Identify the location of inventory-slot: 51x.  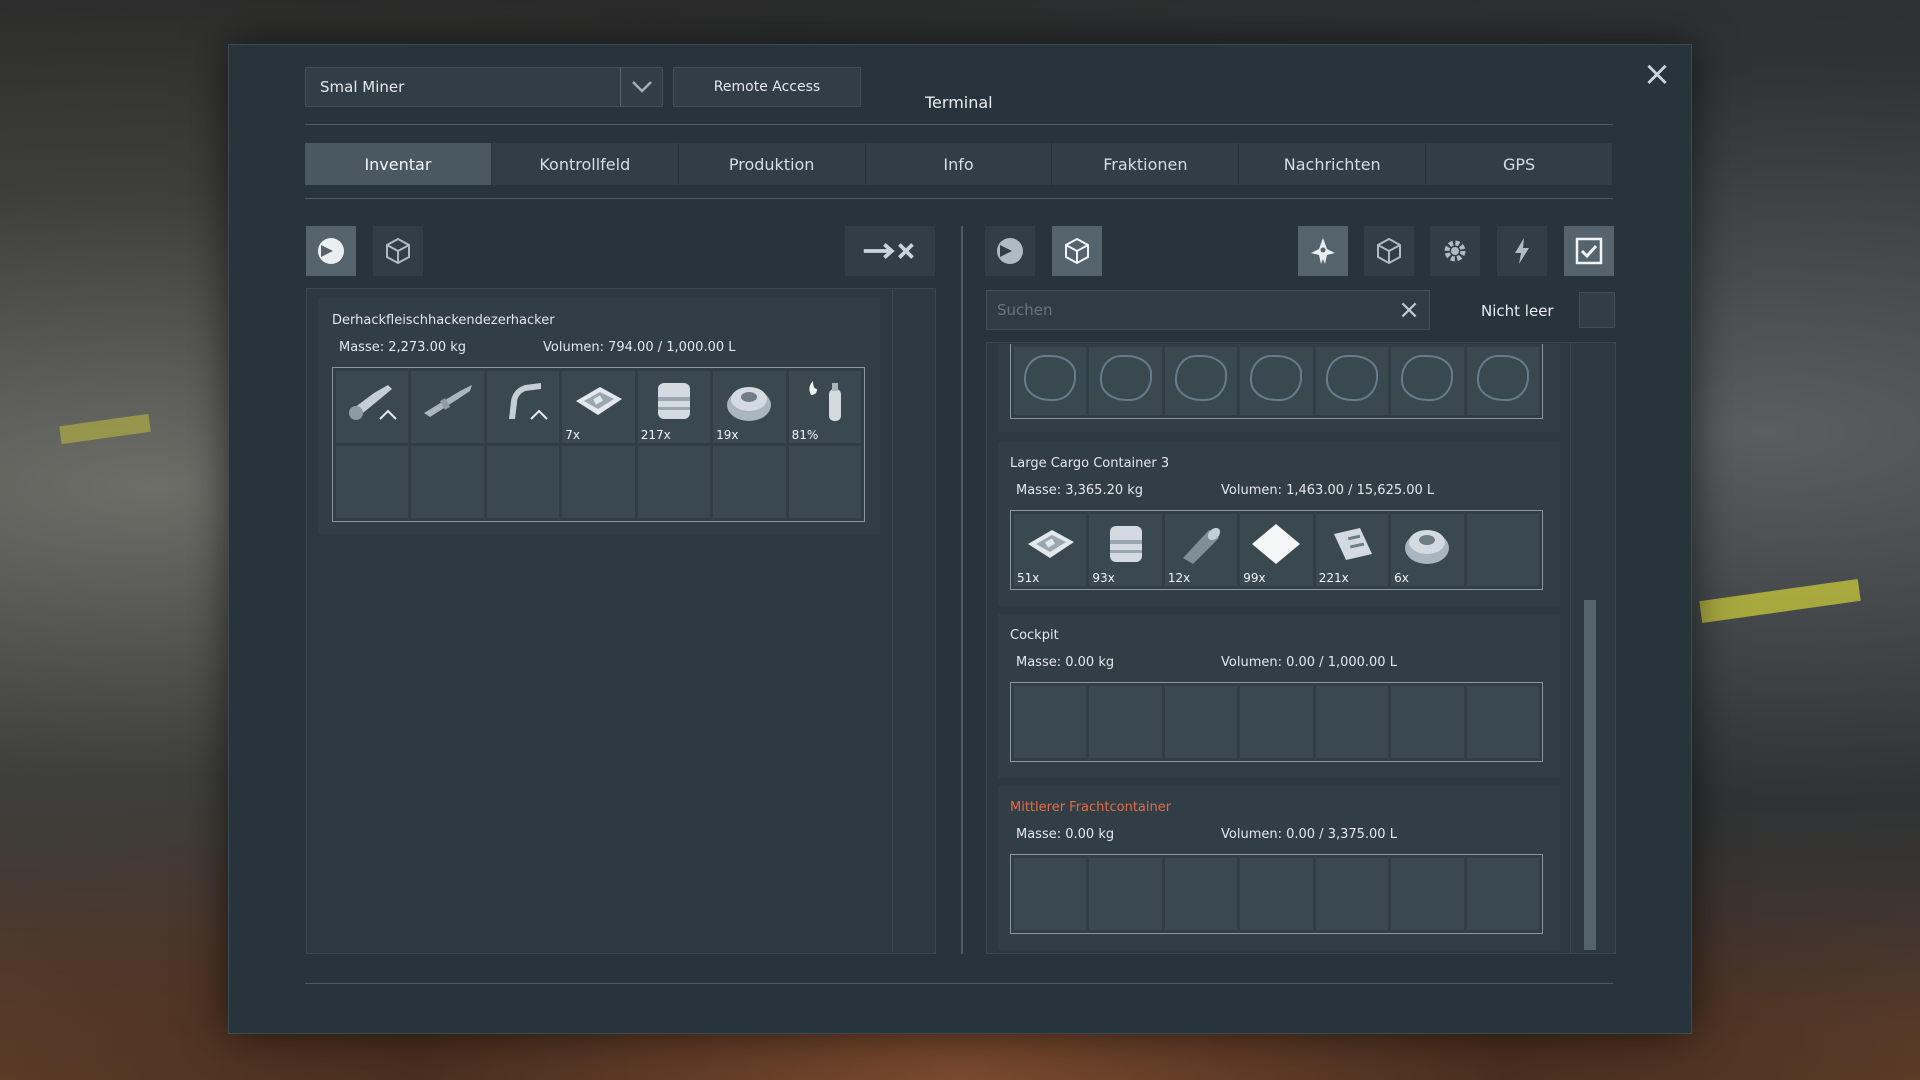
(1050, 550).